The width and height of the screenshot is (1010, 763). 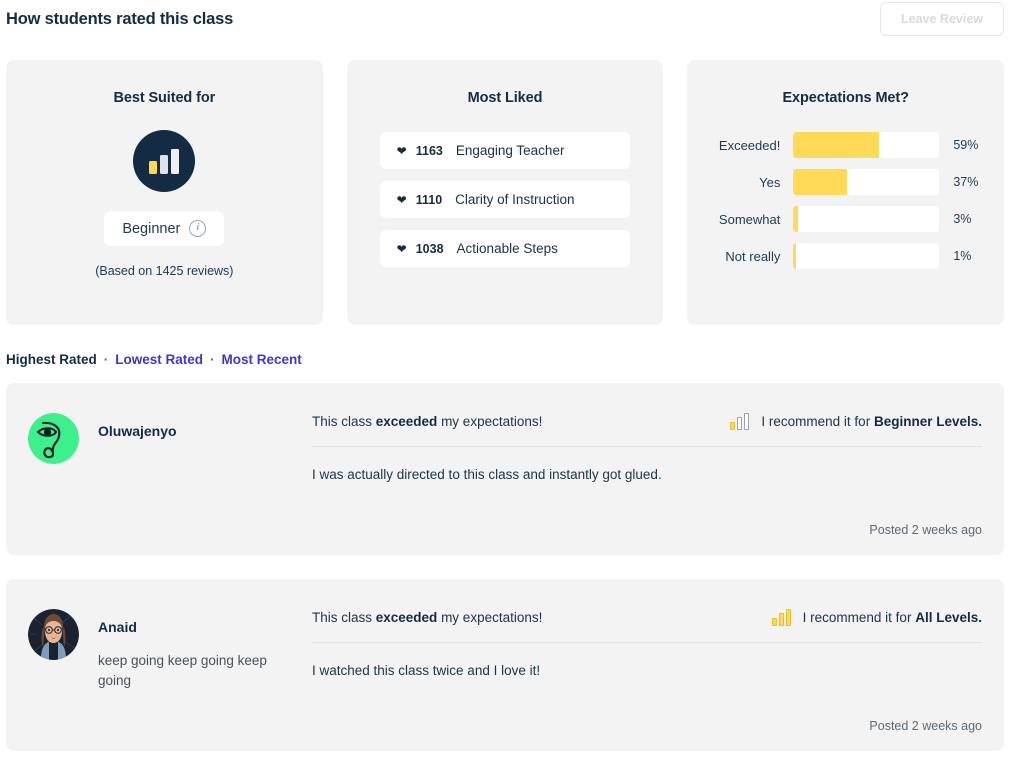 I want to click on liked-label: Clarity of Instruction, so click(x=515, y=199).